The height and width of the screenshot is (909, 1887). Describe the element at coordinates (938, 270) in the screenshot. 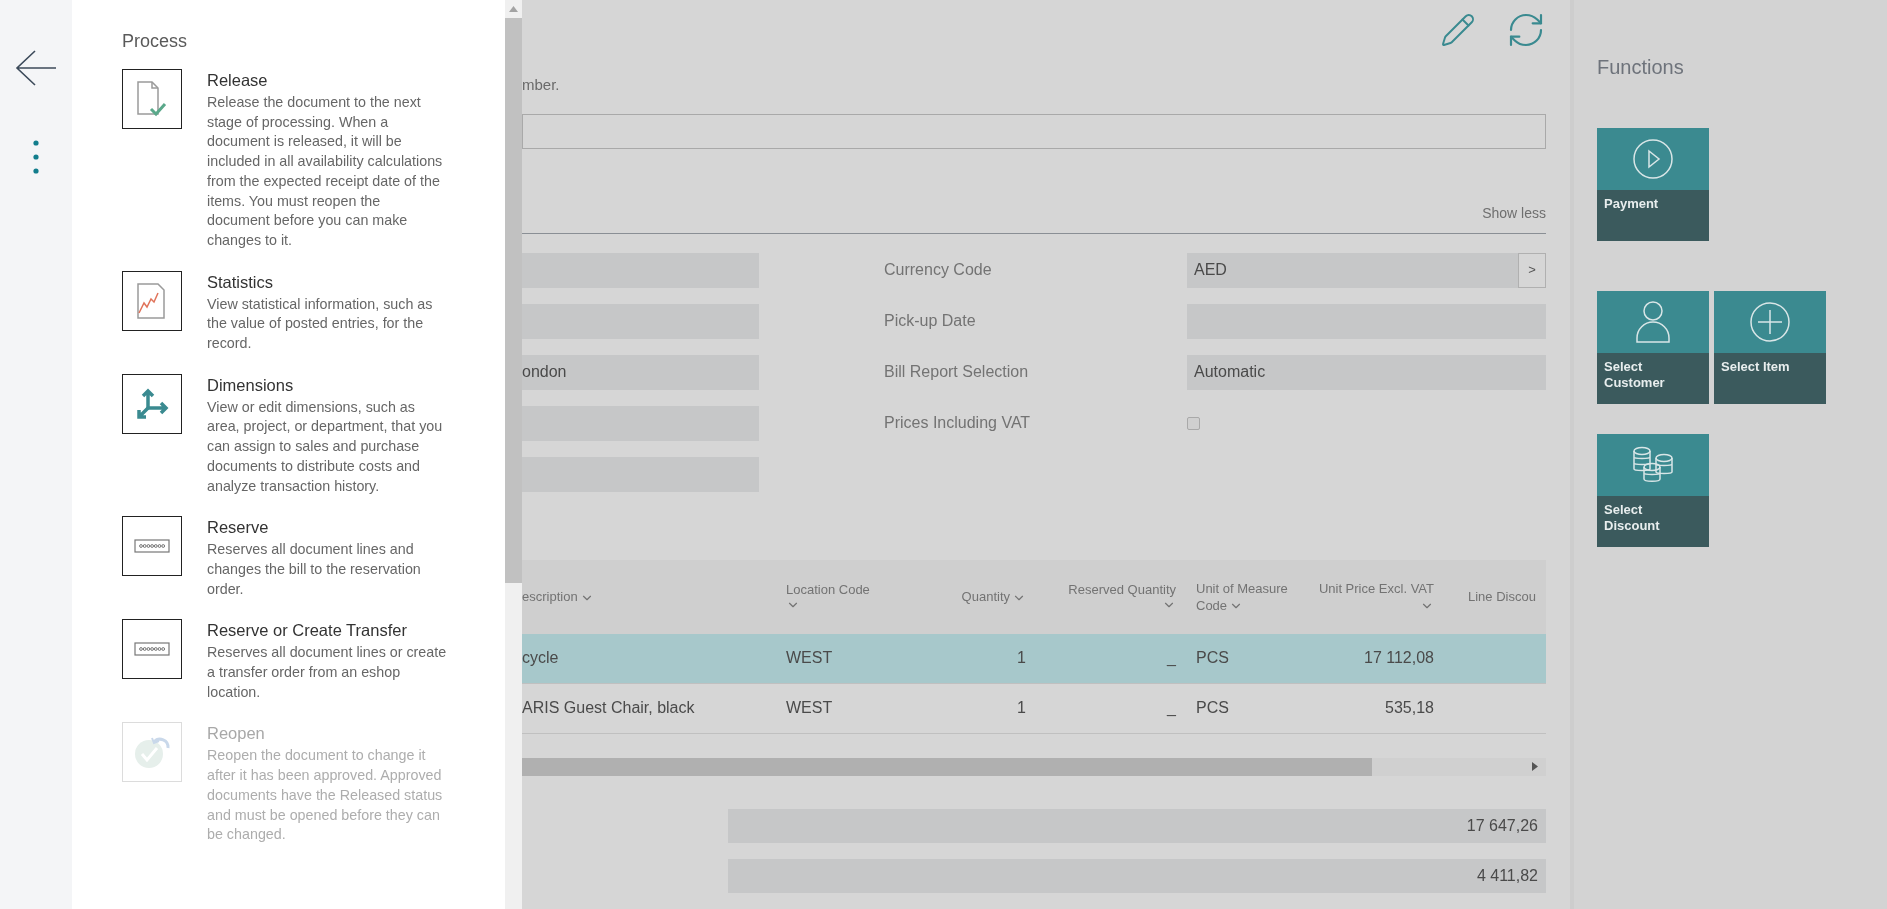

I see `field-label: Currency Code` at that location.